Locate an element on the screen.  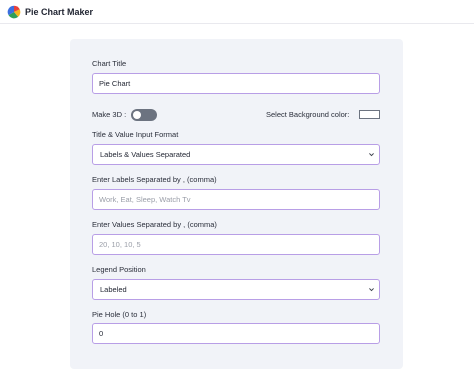
brand-link: Pie Chart Maker is located at coordinates (50, 12).